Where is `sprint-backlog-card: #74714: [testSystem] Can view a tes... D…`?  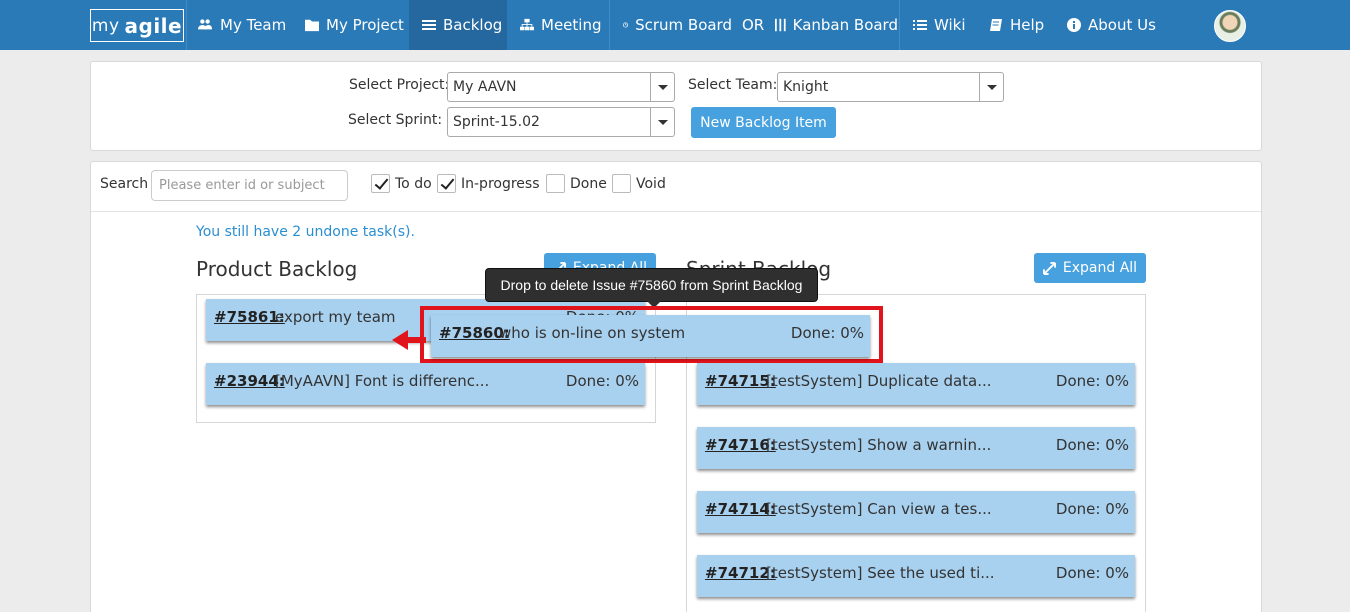 sprint-backlog-card: #74714: [testSystem] Can view a tes... D… is located at coordinates (916, 512).